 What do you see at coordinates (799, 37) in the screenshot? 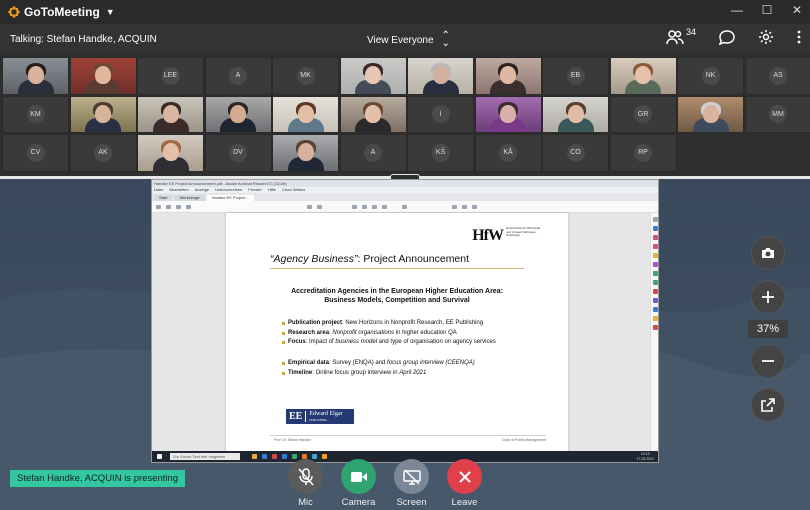
I see `more-options-button` at bounding box center [799, 37].